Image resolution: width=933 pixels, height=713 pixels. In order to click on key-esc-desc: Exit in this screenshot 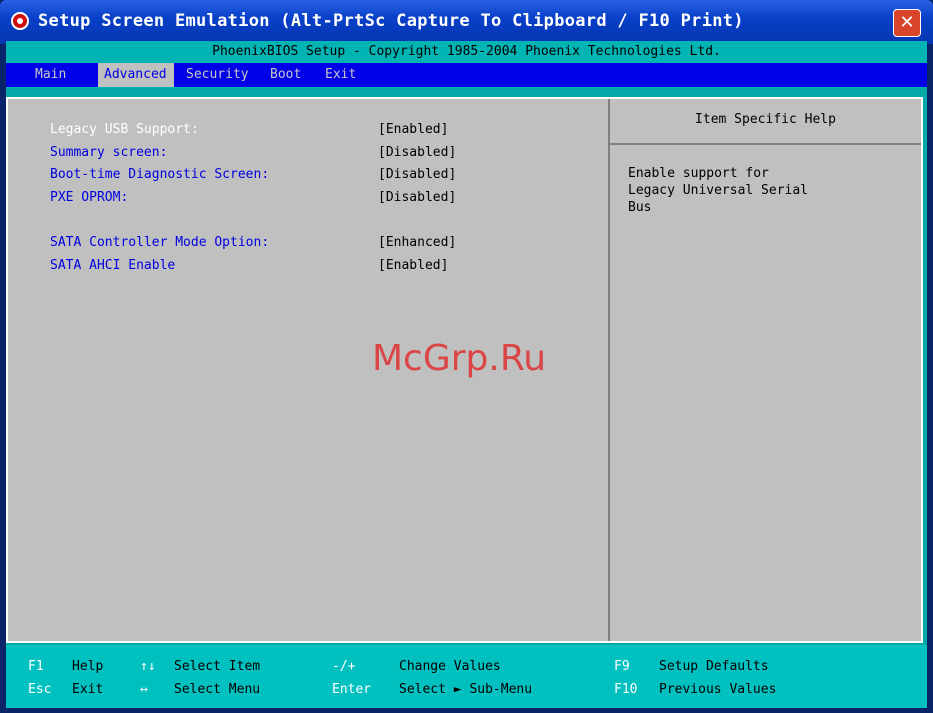, I will do `click(88, 689)`.